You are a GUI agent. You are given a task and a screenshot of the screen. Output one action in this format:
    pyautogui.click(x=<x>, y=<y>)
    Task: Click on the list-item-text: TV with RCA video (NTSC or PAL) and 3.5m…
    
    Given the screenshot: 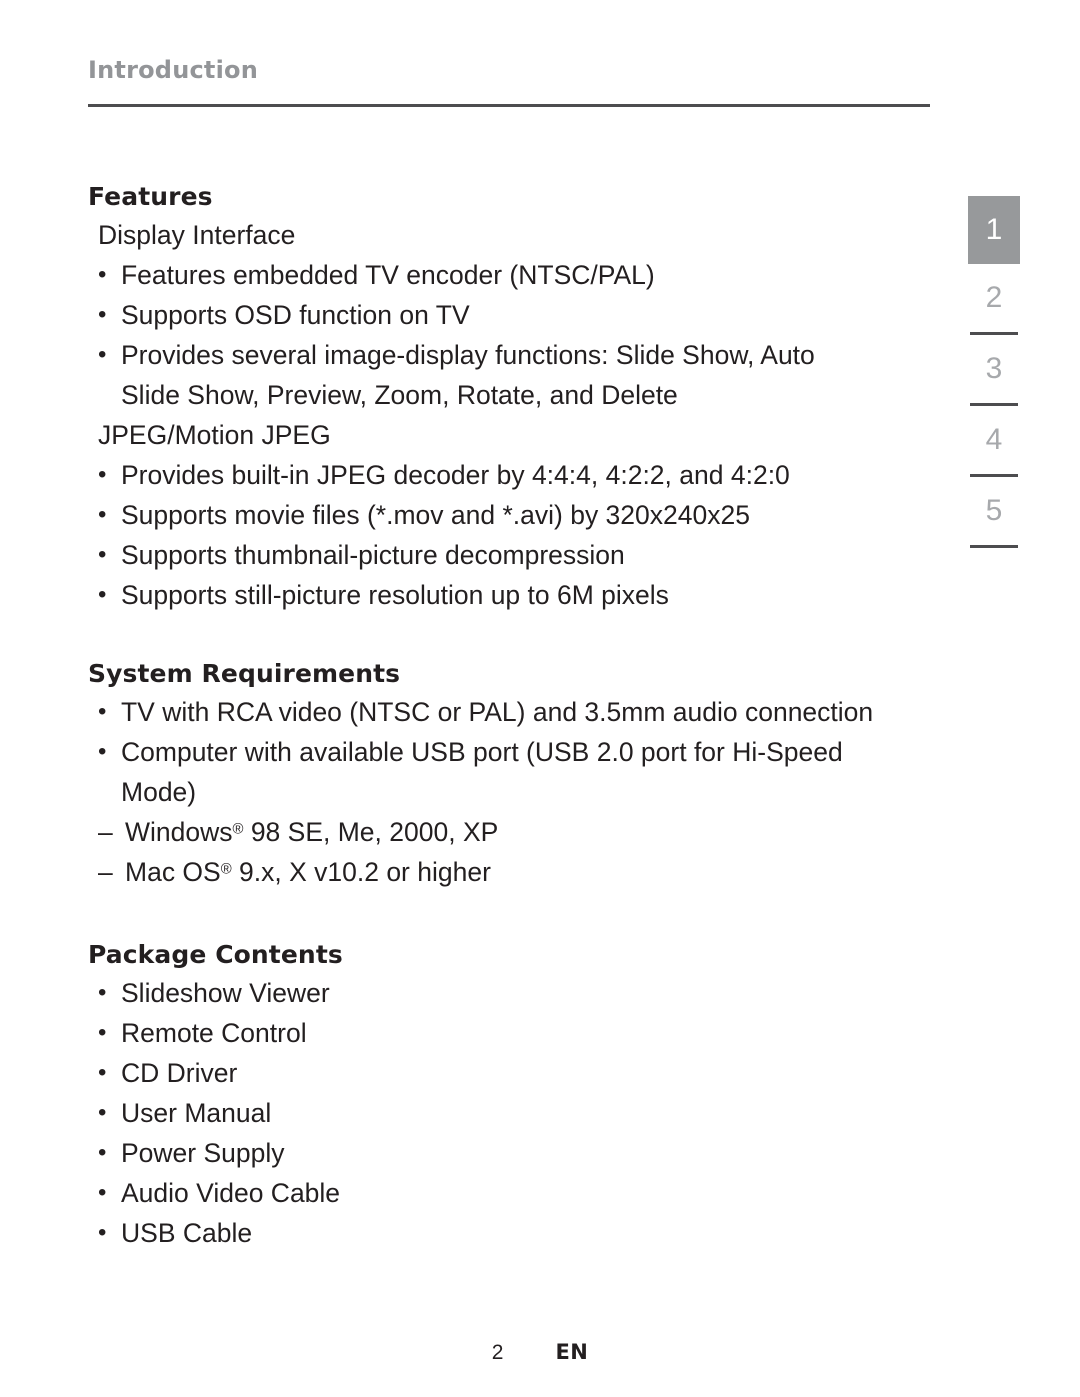 What is the action you would take?
    pyautogui.click(x=497, y=712)
    